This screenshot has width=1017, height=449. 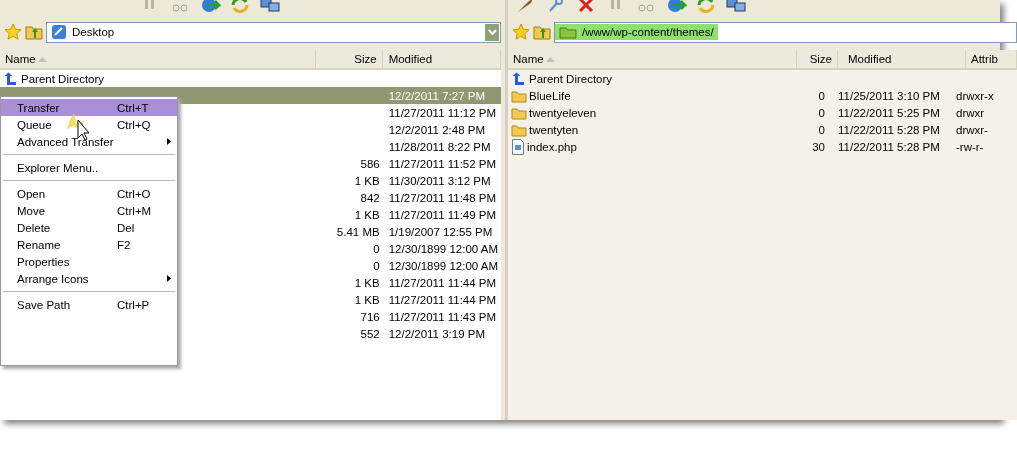 I want to click on menu-item: Rename F2, so click(x=89, y=244).